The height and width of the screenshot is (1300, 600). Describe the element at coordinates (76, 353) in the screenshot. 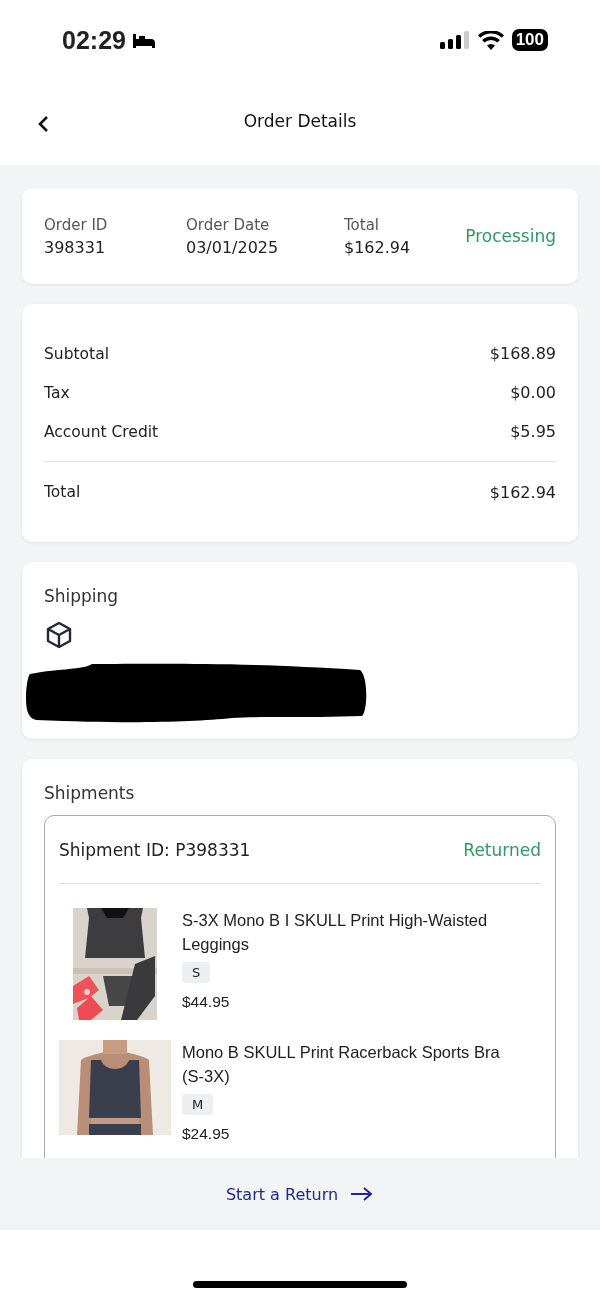

I see `total-label: Subtotal` at that location.